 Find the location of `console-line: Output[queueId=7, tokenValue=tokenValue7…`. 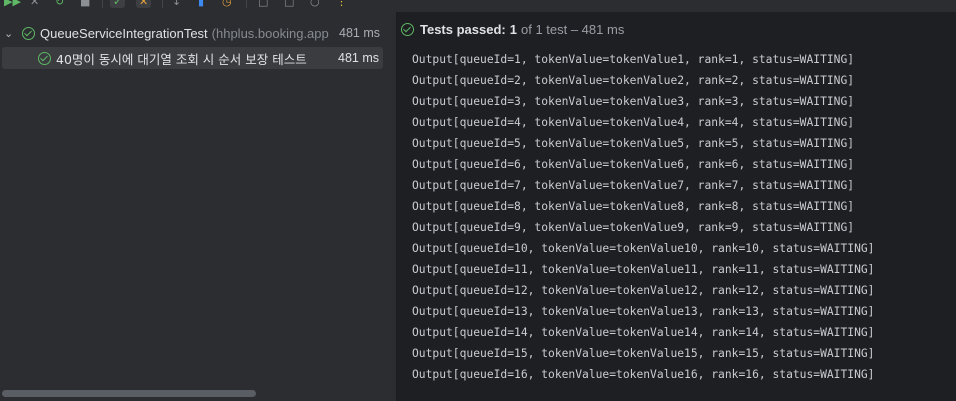

console-line: Output[queueId=7, tokenValue=tokenValue7… is located at coordinates (633, 185).